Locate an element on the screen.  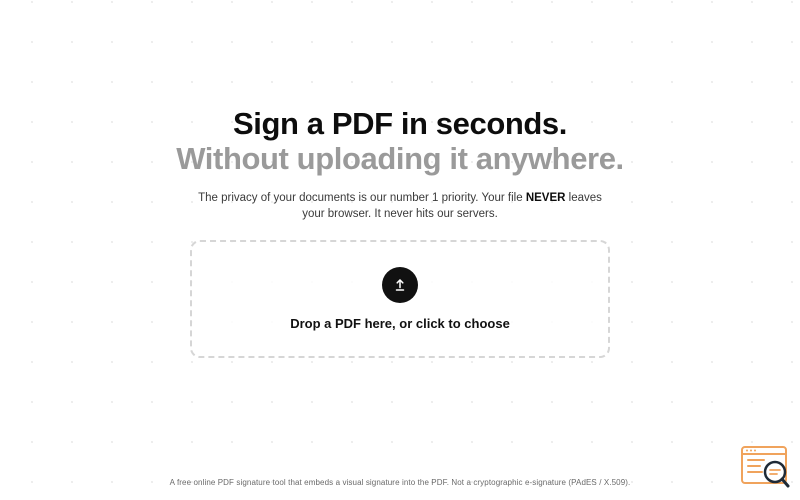
browser-search-widget is located at coordinates (766, 468).